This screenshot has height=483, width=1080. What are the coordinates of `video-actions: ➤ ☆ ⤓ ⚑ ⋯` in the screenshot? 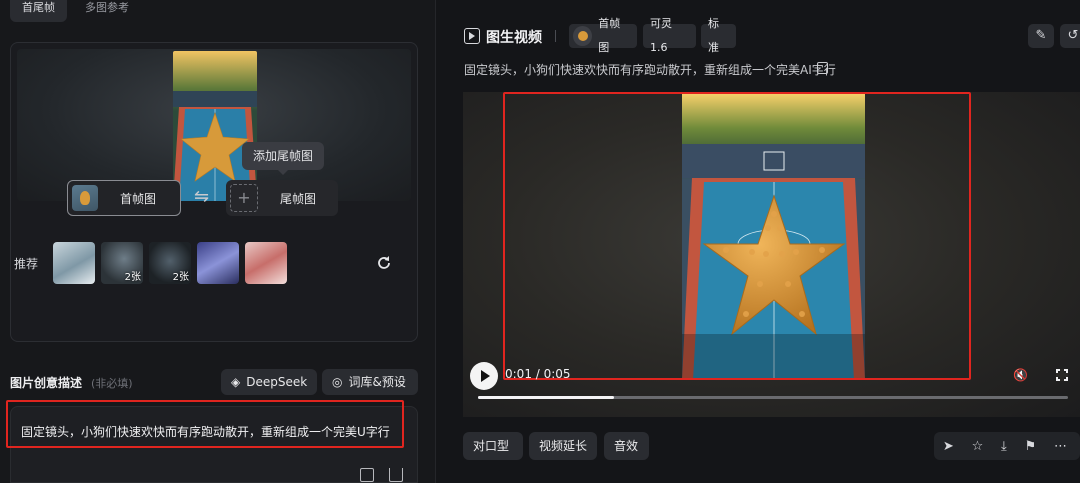 It's located at (1007, 446).